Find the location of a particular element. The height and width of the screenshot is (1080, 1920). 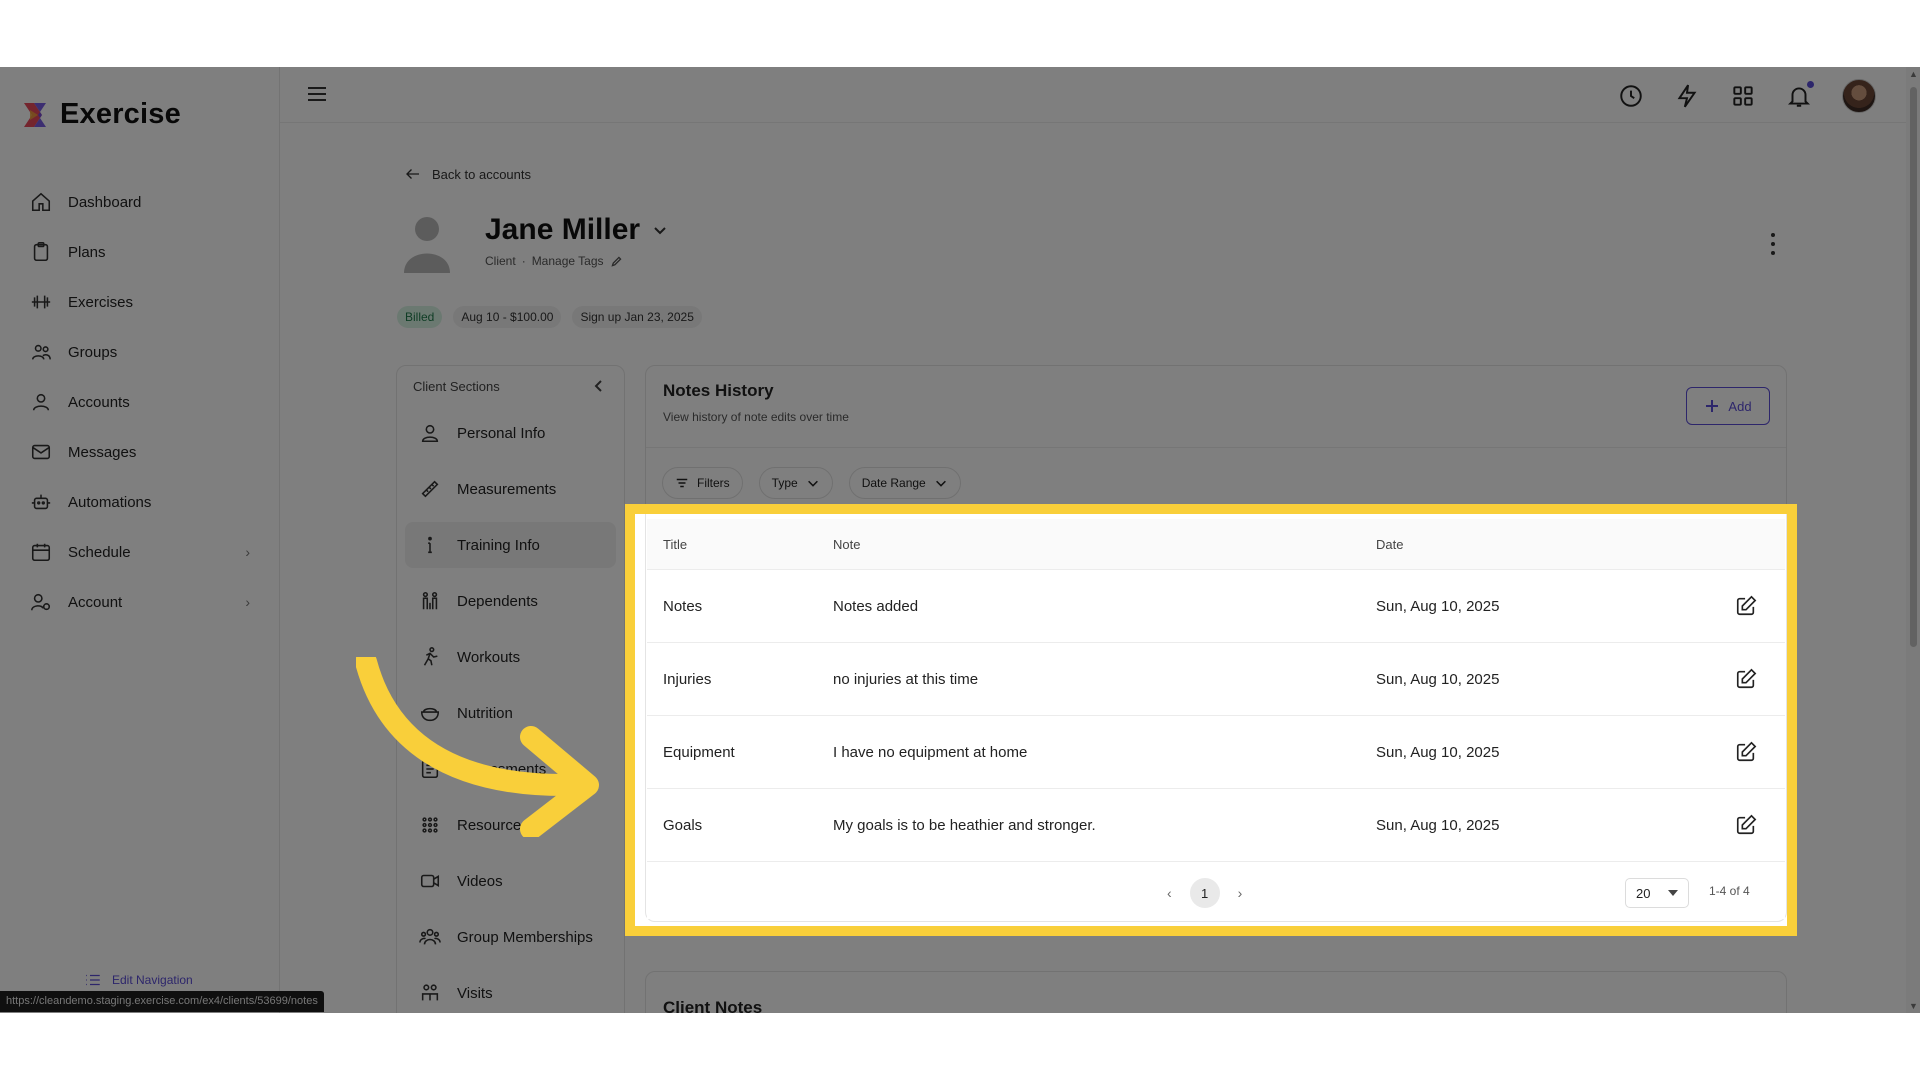

column-header-title: Title is located at coordinates (740, 544).